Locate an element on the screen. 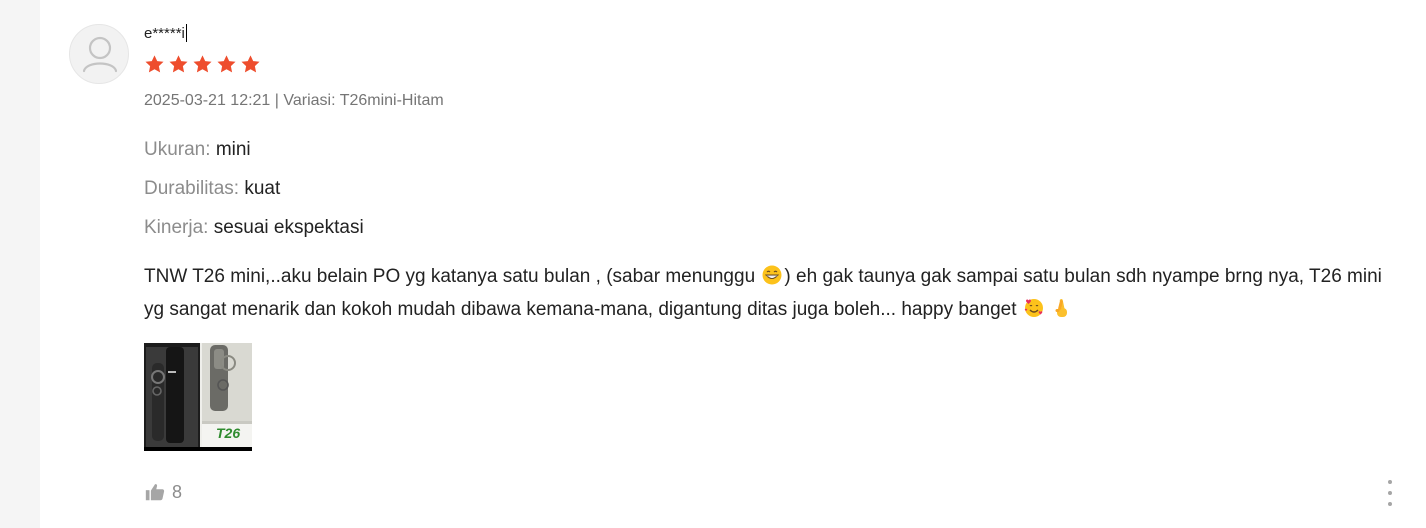 The width and height of the screenshot is (1426, 528). user-avatar is located at coordinates (99, 54).